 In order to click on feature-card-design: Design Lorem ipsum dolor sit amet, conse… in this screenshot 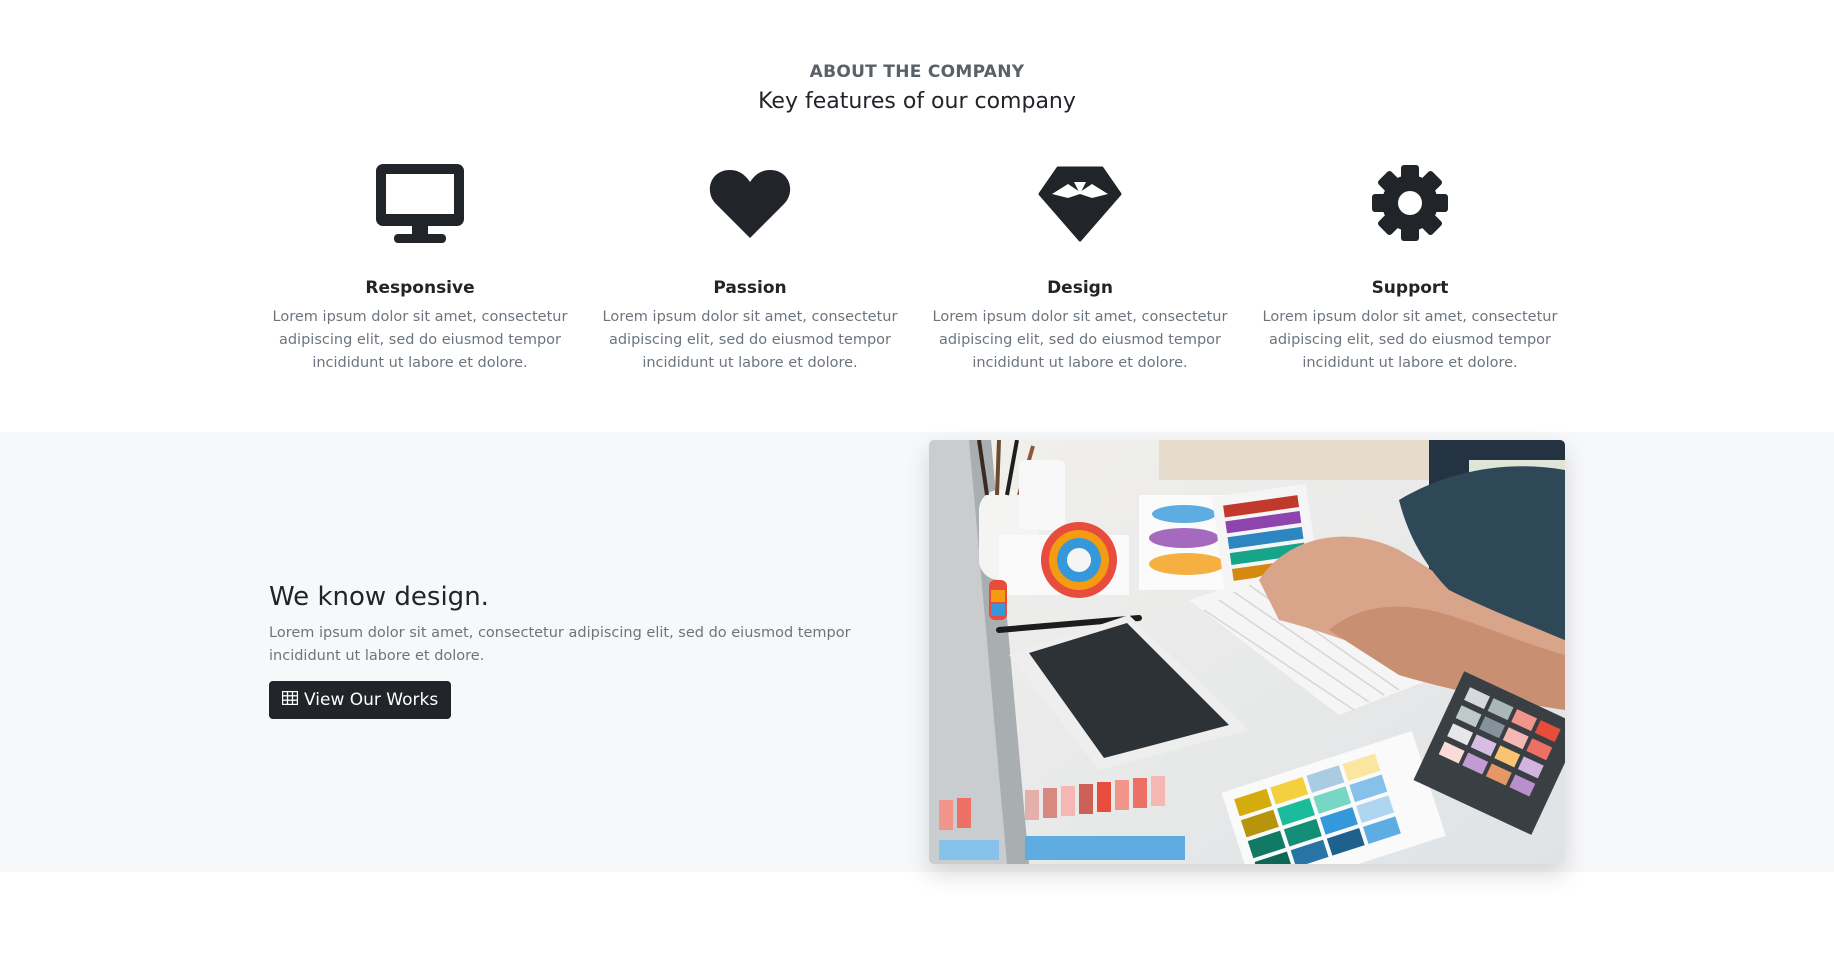, I will do `click(1080, 267)`.